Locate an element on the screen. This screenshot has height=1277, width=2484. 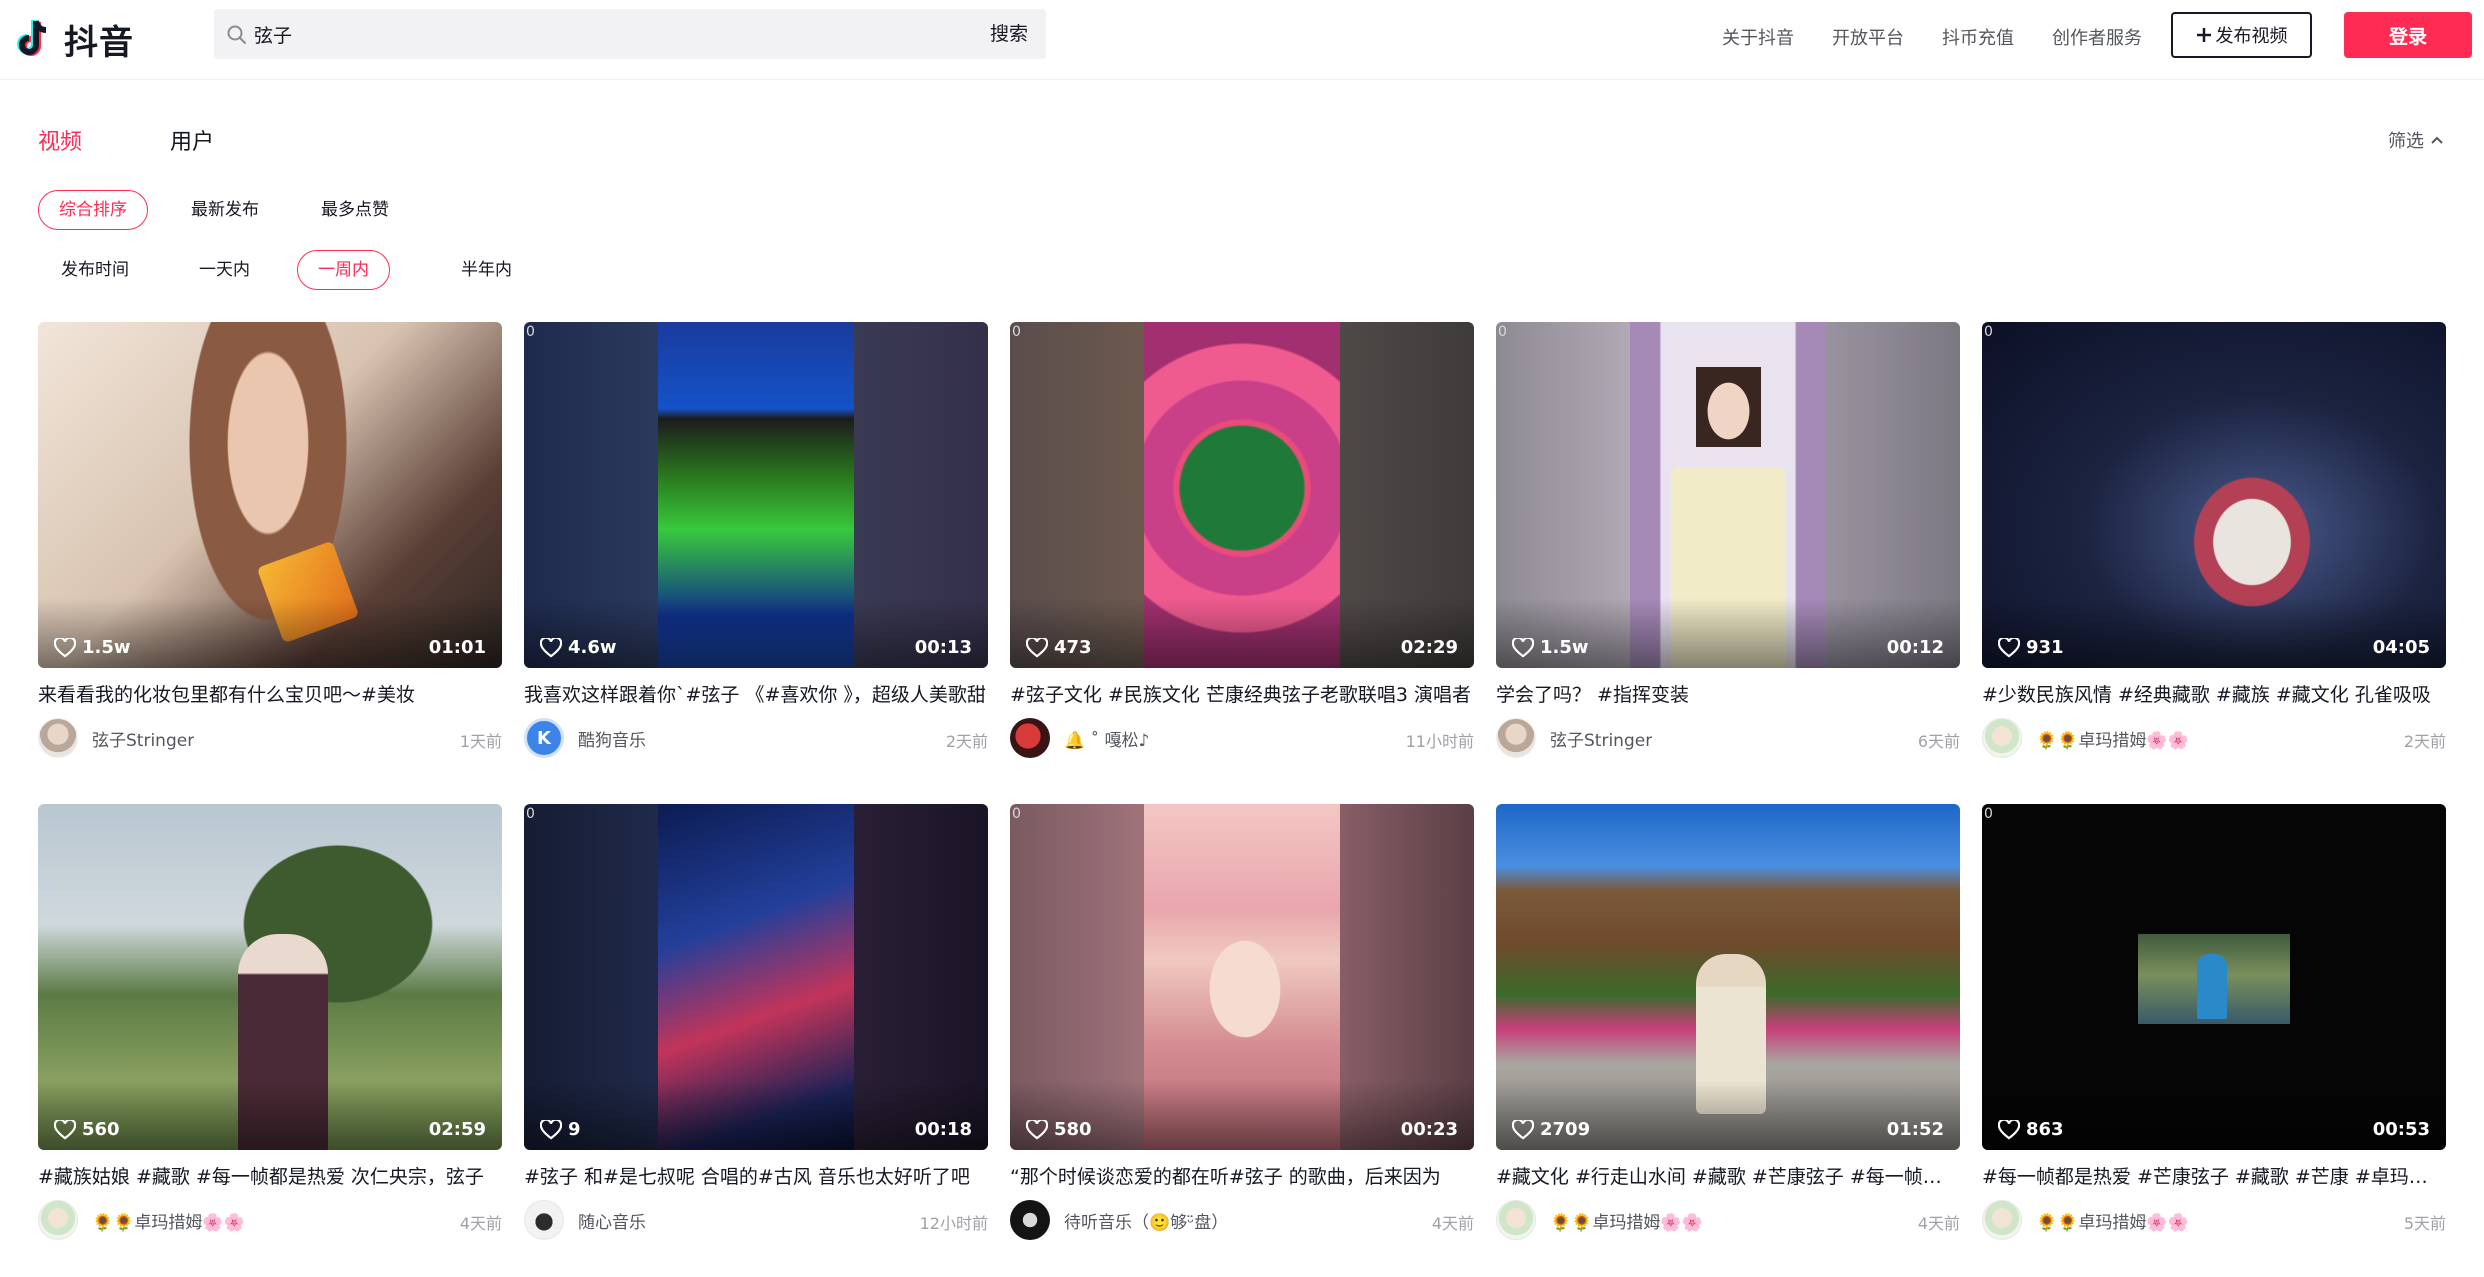
author-name: 待听音乐（🙂够ᵕ̈盘） is located at coordinates (1146, 1220).